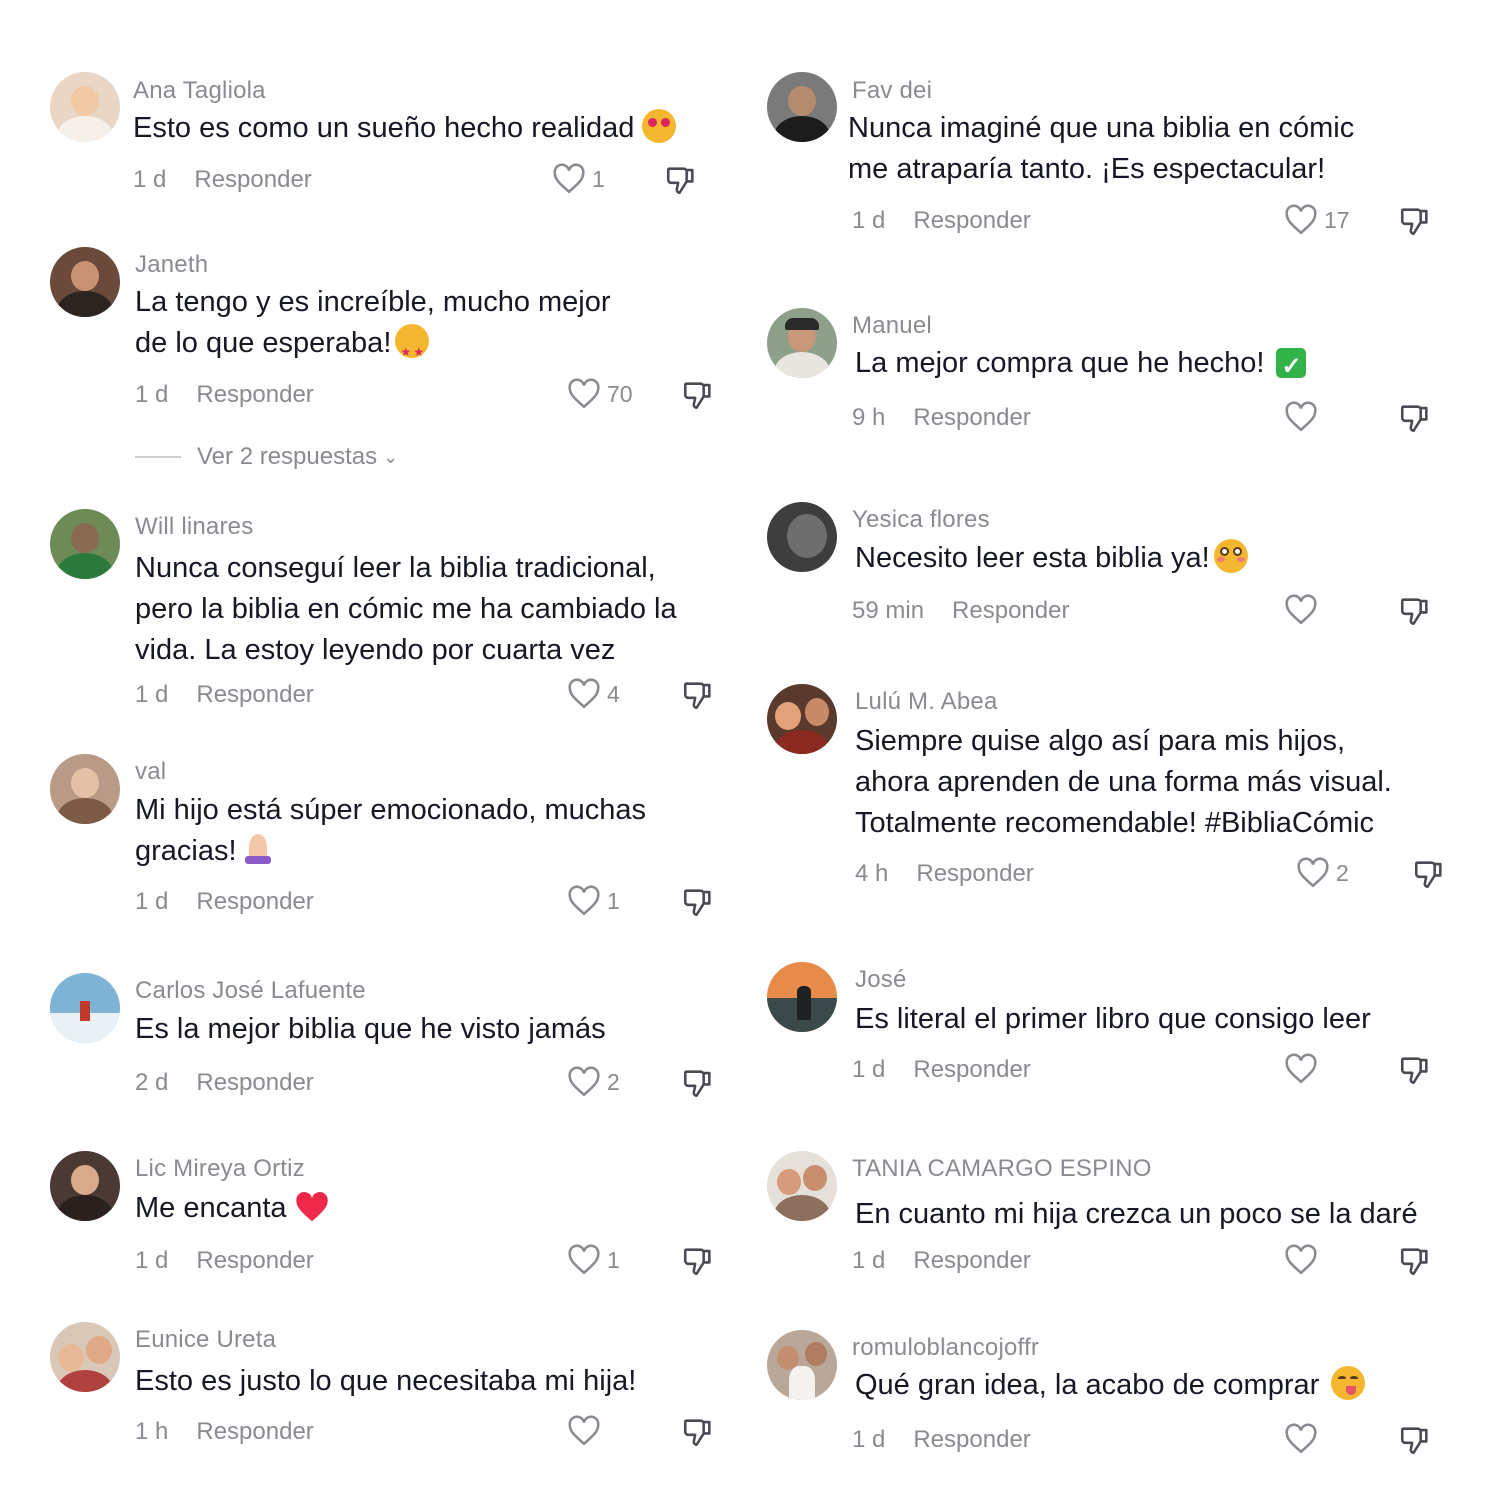  I want to click on comment-line: La tengo y es increíble, mucho mejor, so click(373, 302).